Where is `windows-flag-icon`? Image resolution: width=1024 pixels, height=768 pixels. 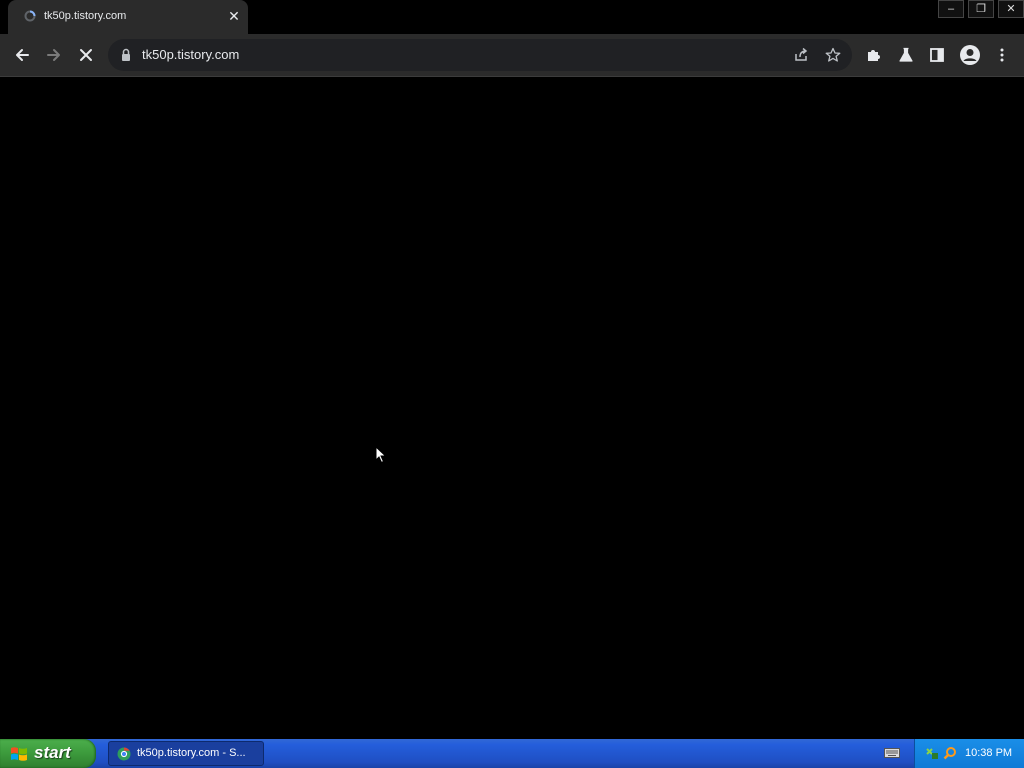 windows-flag-icon is located at coordinates (19, 754).